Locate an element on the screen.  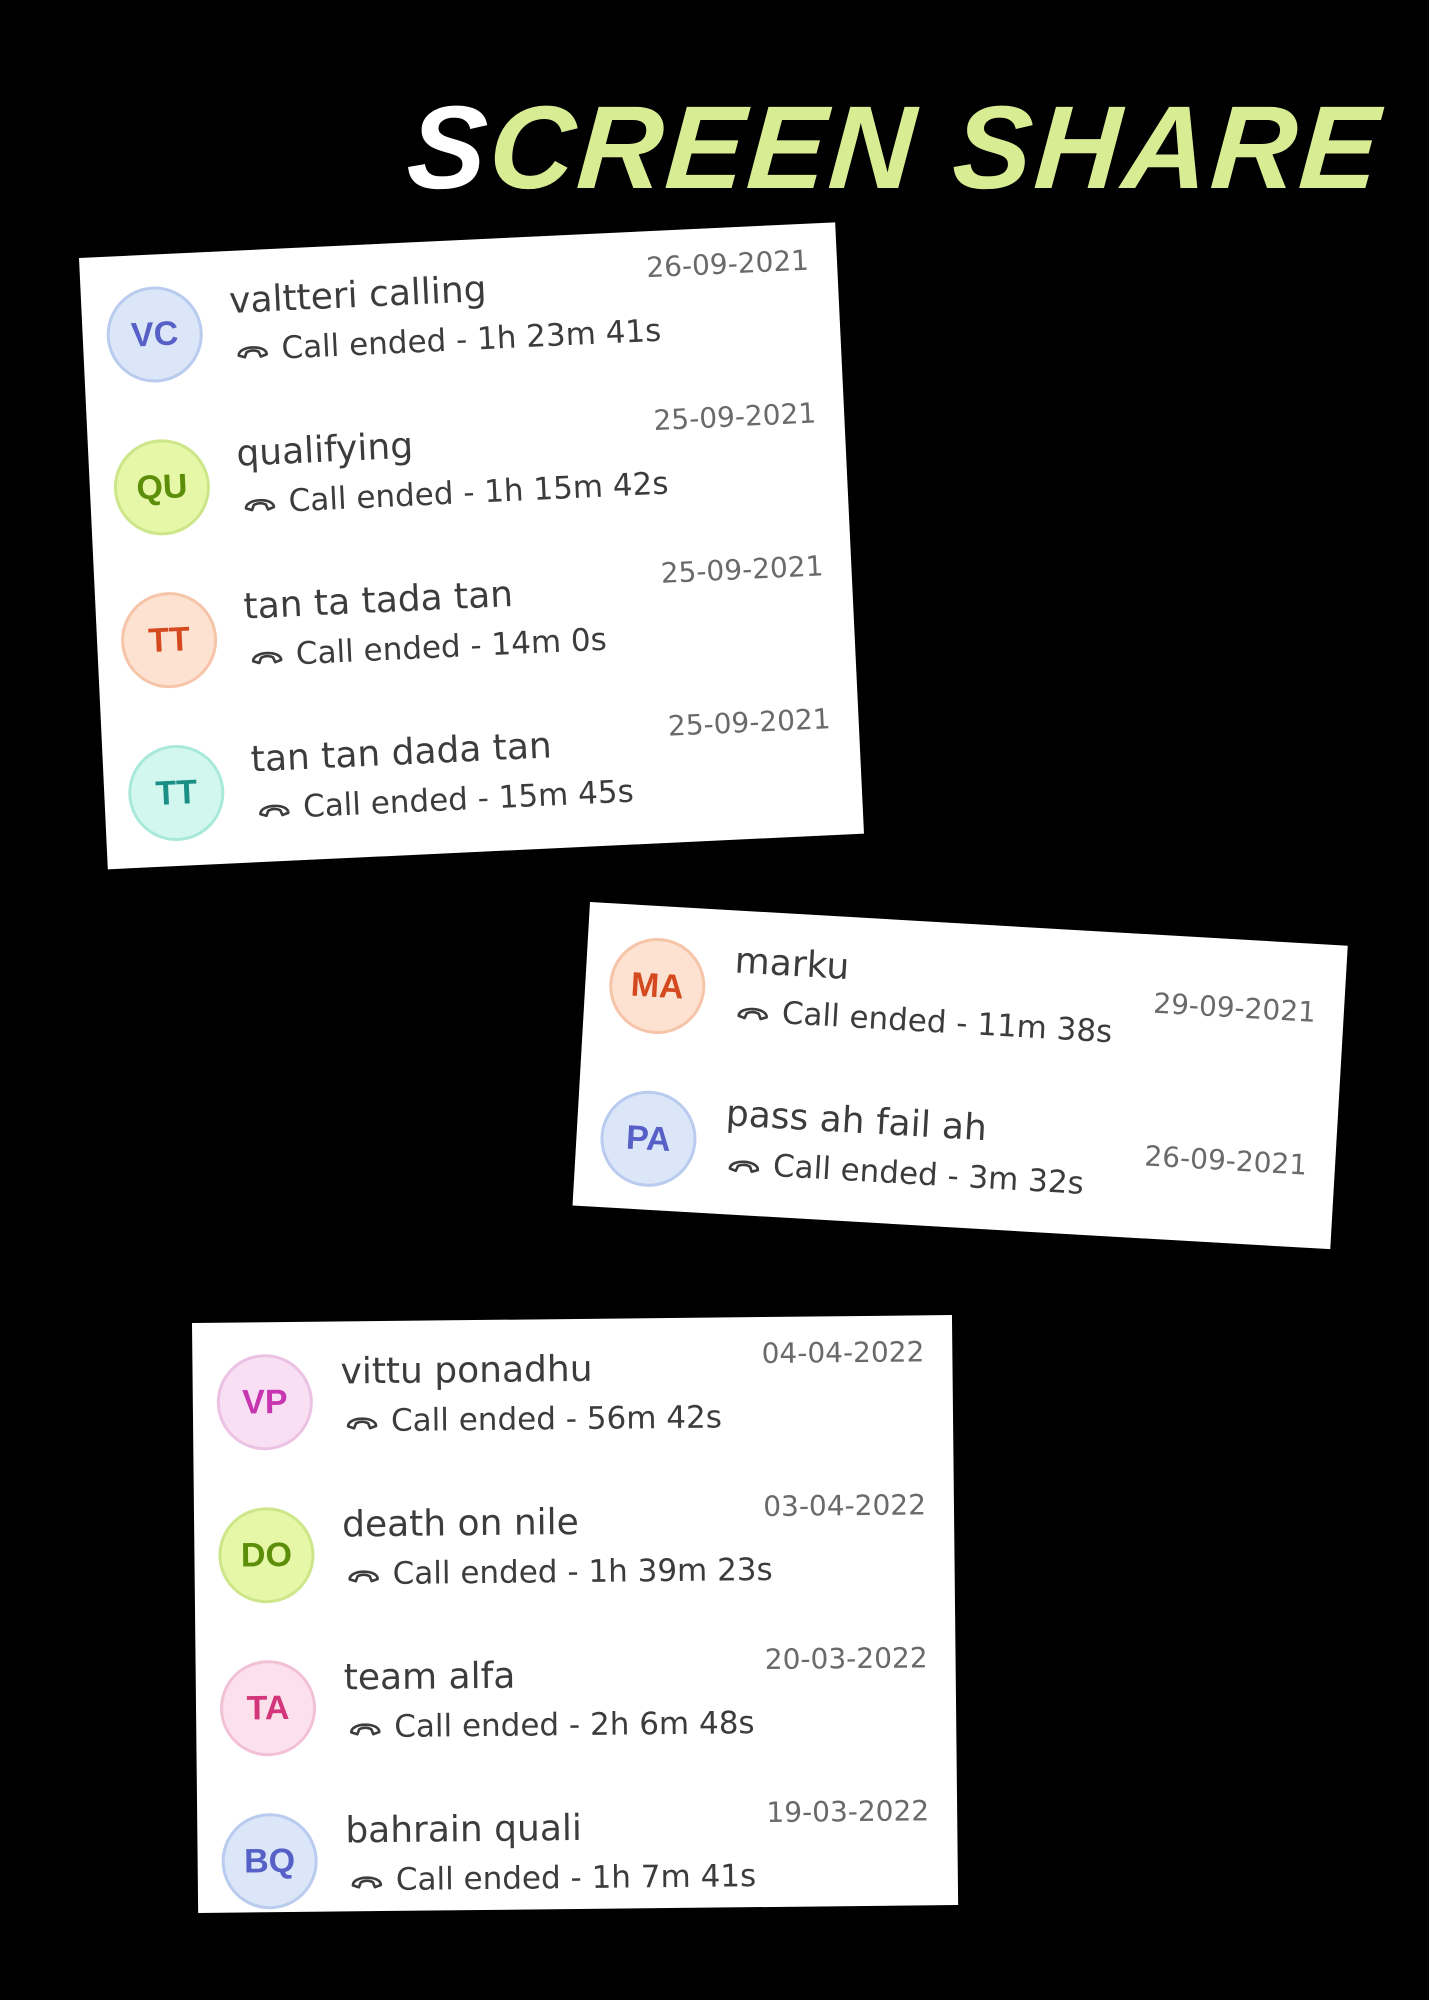
avatar: VC is located at coordinates (154, 334).